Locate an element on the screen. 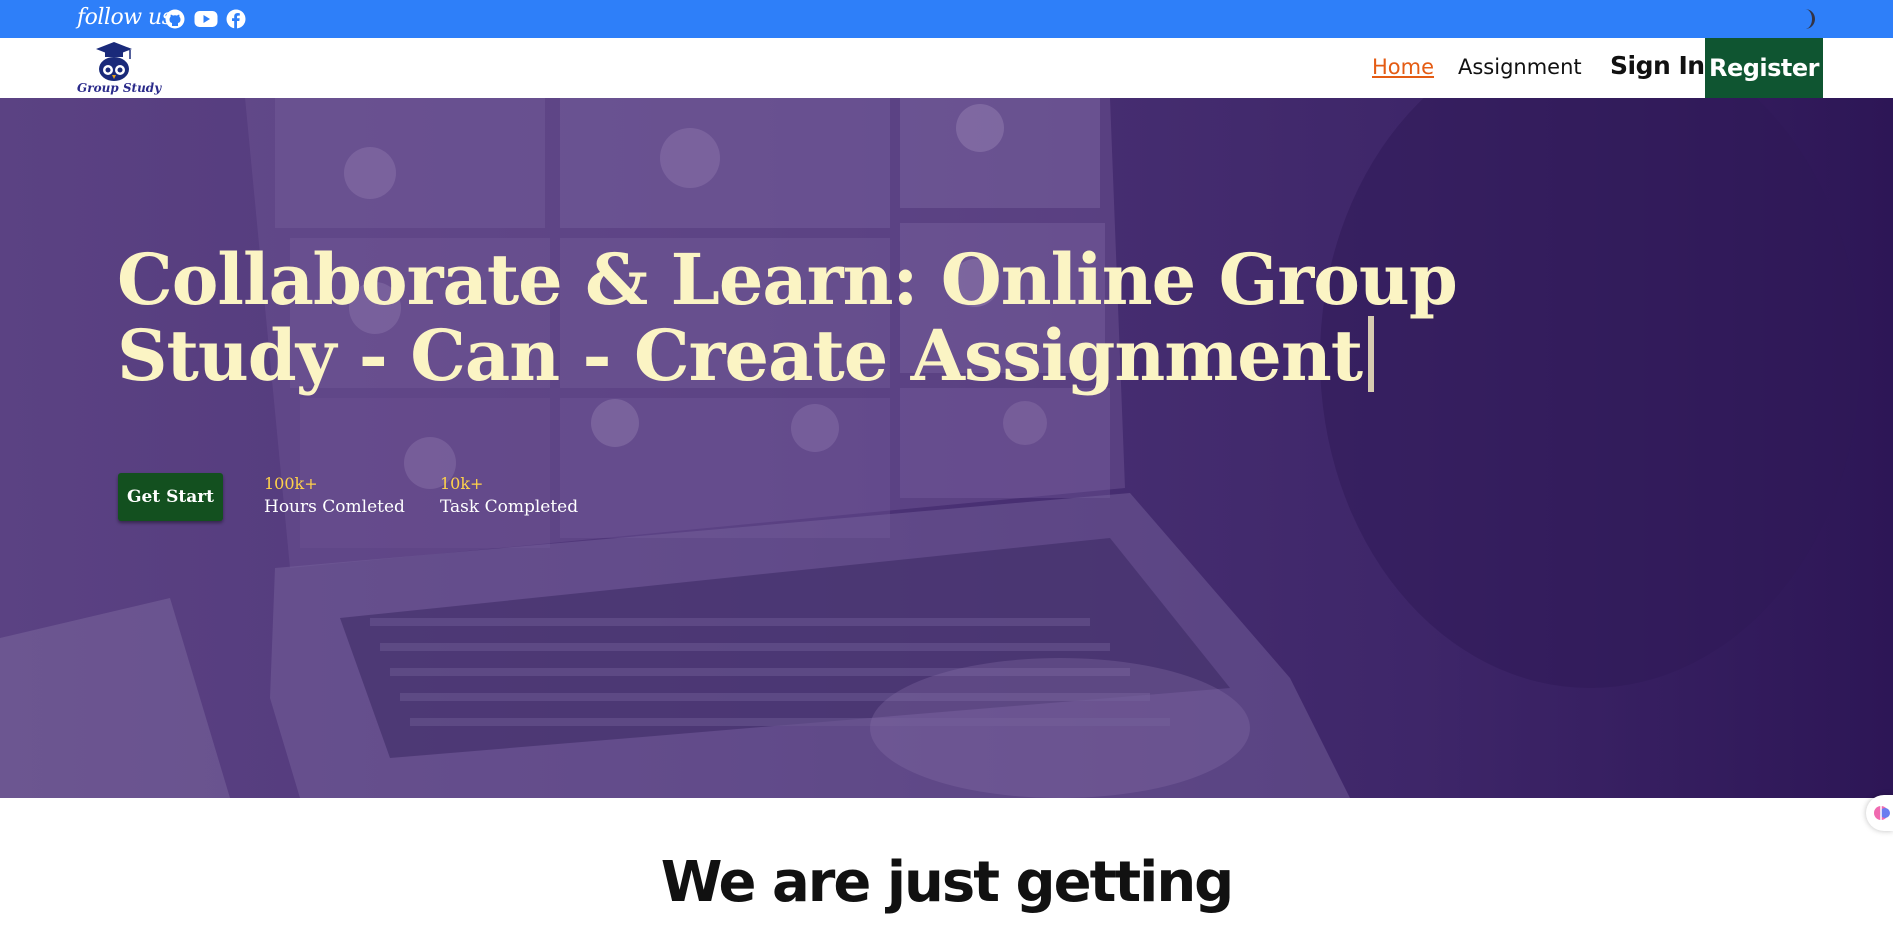 This screenshot has height=940, width=1893. floating-widget is located at coordinates (1879, 813).